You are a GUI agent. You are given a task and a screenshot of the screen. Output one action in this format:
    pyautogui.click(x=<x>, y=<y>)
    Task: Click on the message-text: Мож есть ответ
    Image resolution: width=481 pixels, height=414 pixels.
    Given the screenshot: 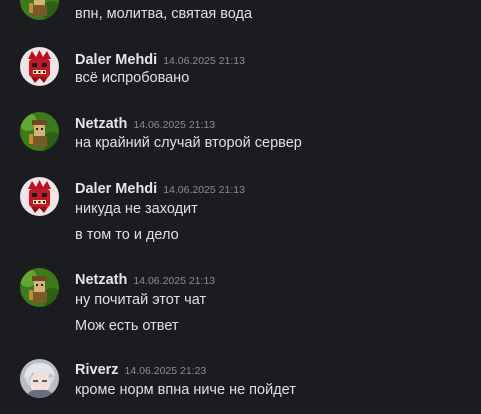 What is the action you would take?
    pyautogui.click(x=127, y=326)
    